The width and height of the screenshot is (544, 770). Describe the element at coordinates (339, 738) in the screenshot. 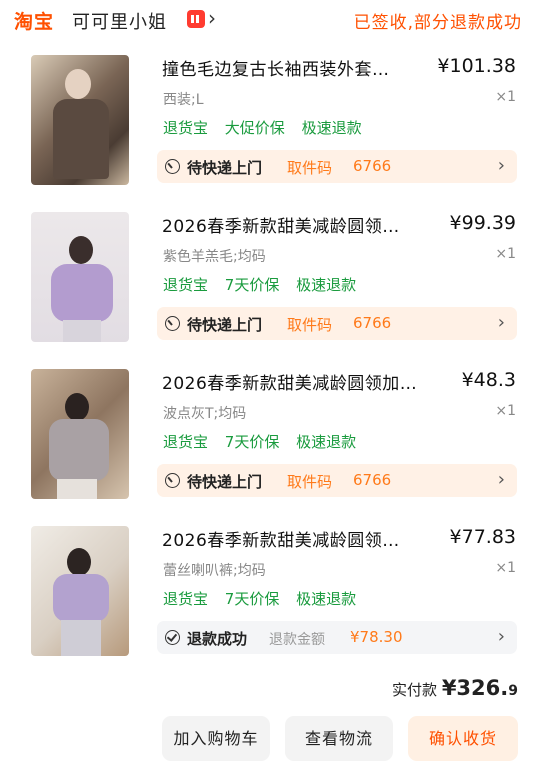

I see `view-logistics-button: 查看物流` at that location.